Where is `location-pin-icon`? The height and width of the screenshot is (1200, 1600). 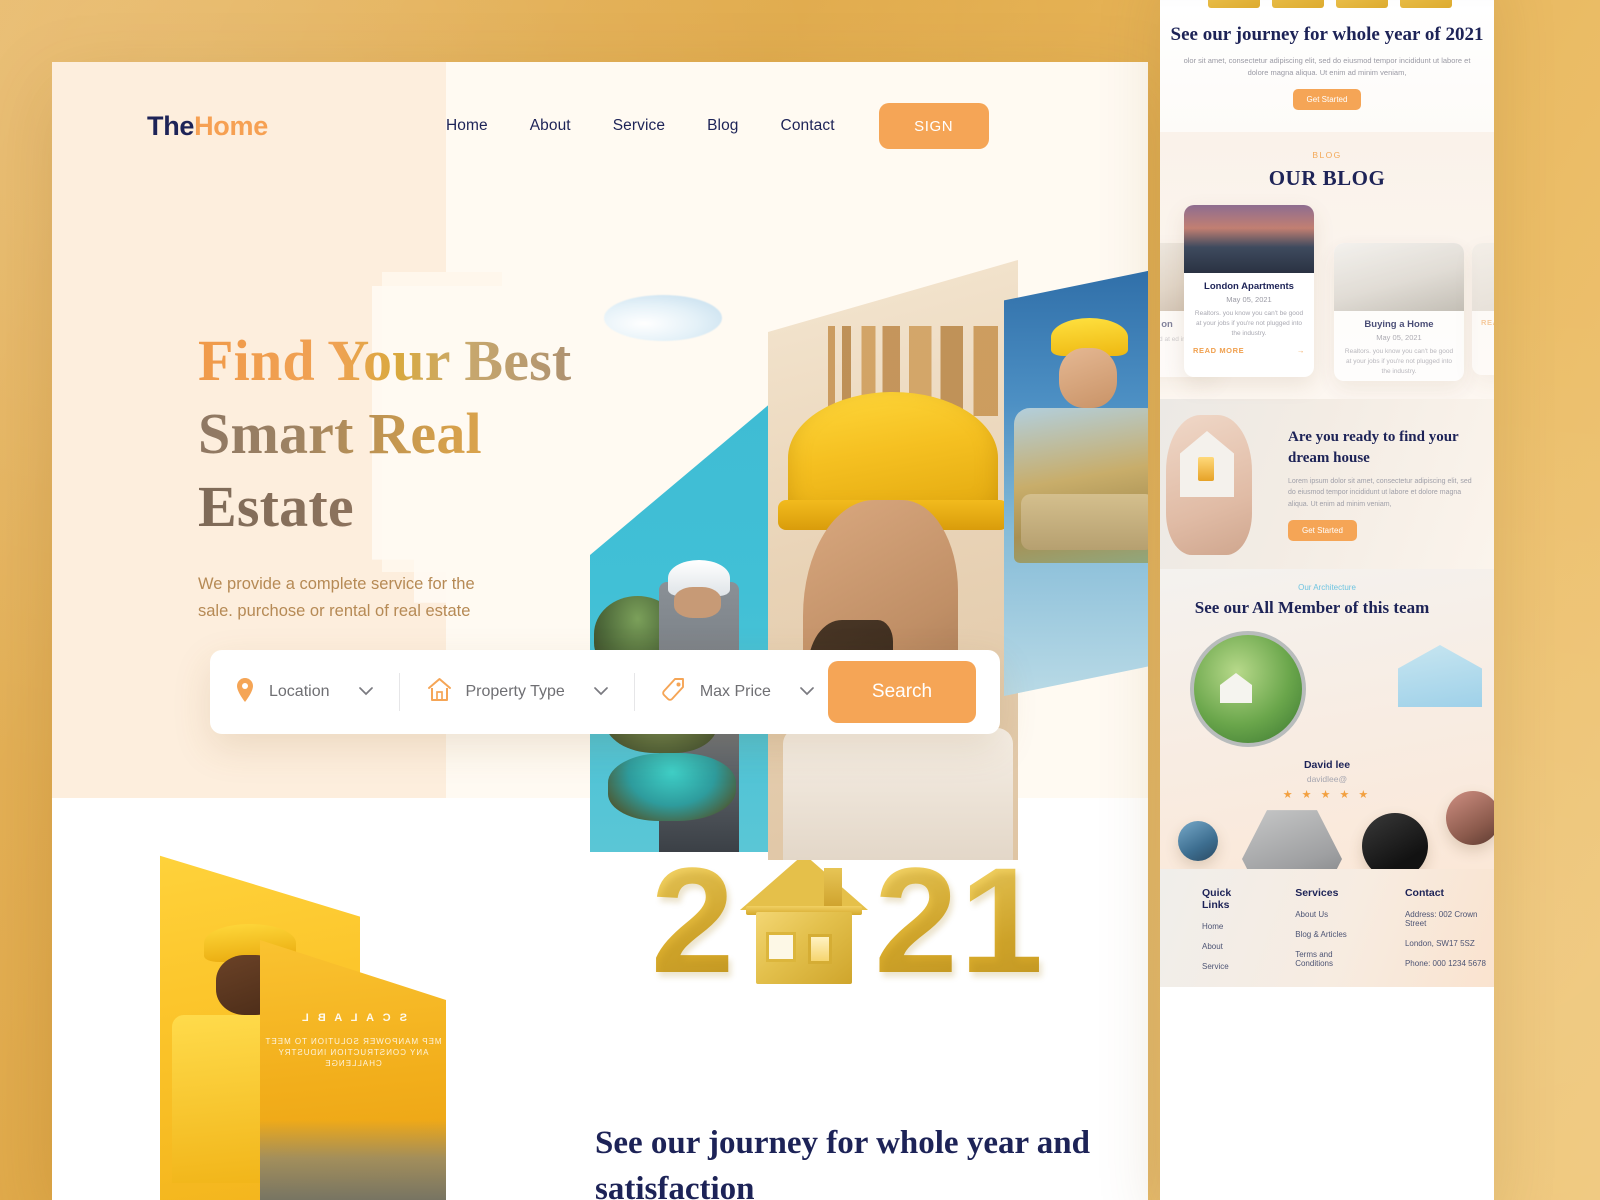
location-pin-icon is located at coordinates (245, 692).